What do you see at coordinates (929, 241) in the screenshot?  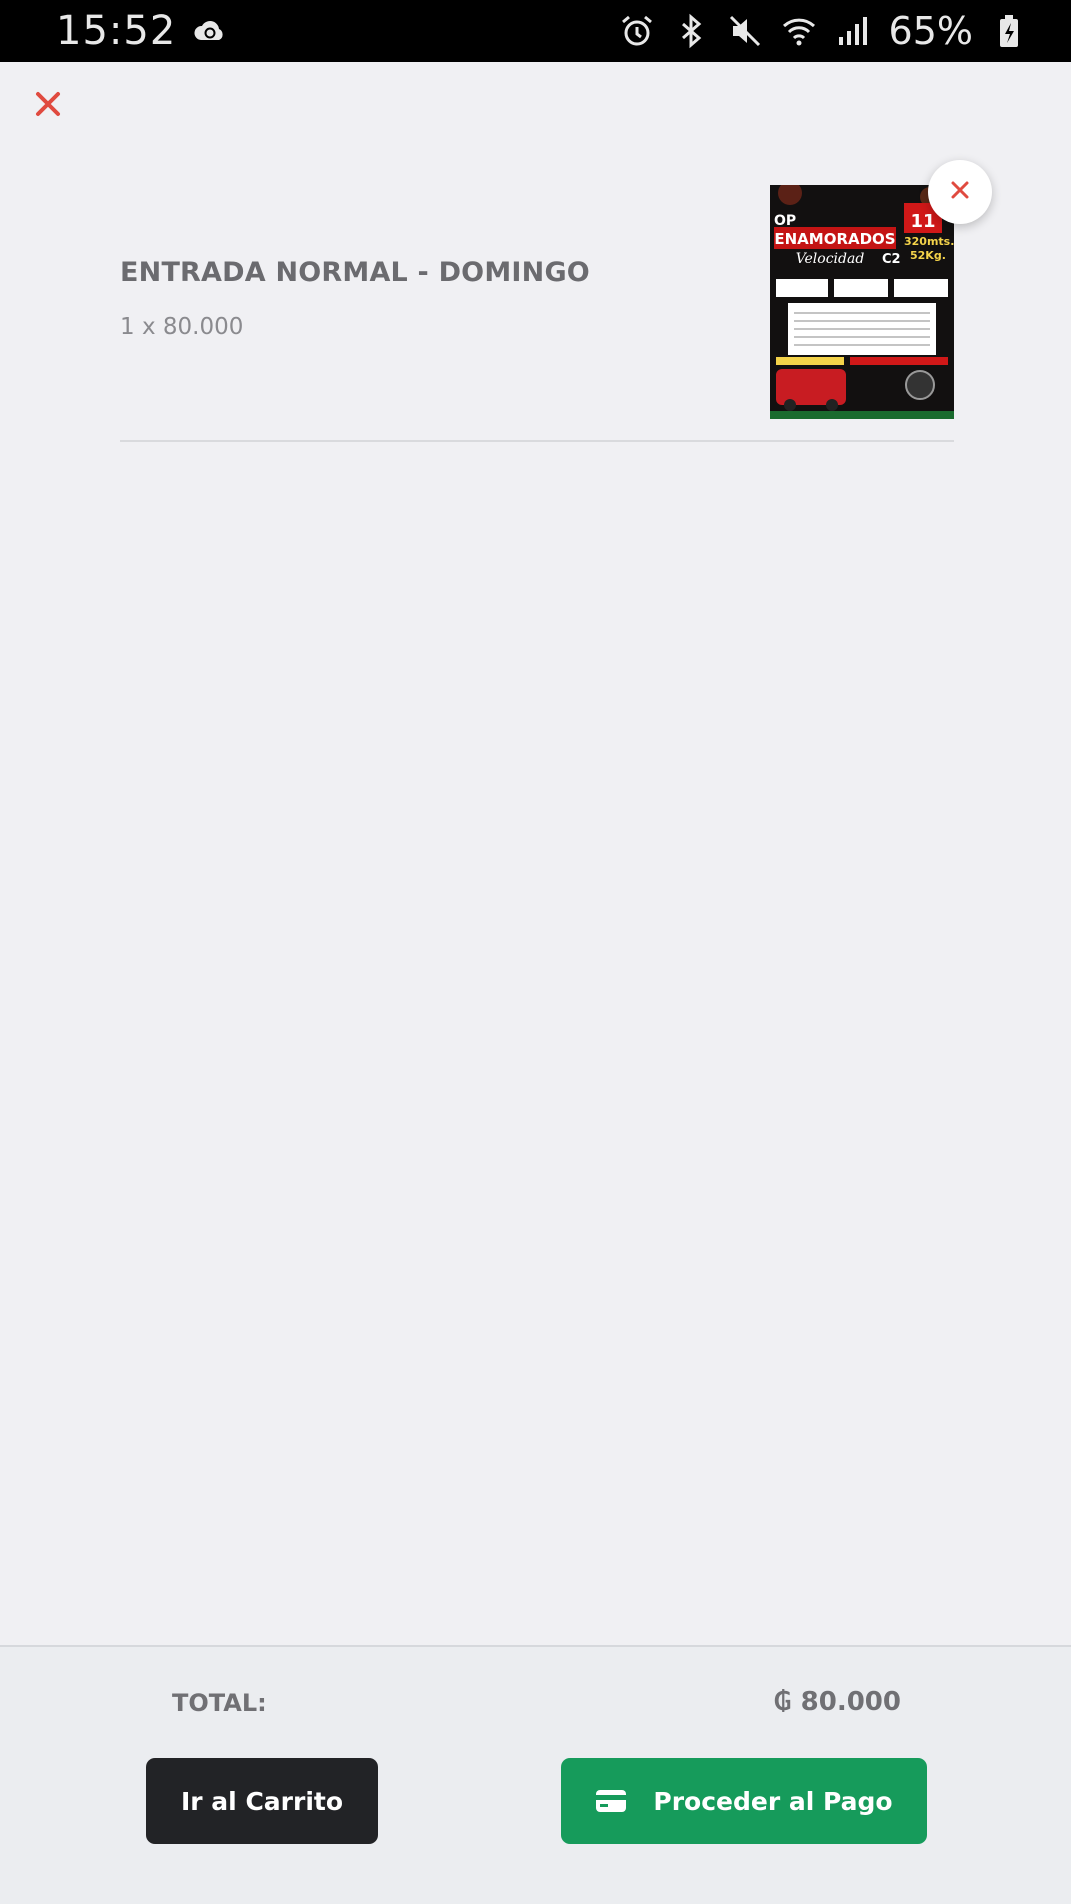 I see `poster-distance: 320mts.` at bounding box center [929, 241].